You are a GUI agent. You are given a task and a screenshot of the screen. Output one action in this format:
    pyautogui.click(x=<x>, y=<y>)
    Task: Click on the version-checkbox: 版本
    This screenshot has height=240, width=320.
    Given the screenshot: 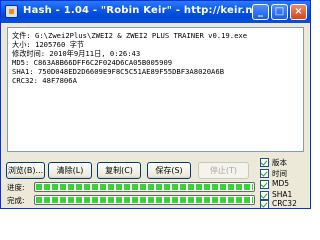 What is the action you would take?
    pyautogui.click(x=285, y=163)
    